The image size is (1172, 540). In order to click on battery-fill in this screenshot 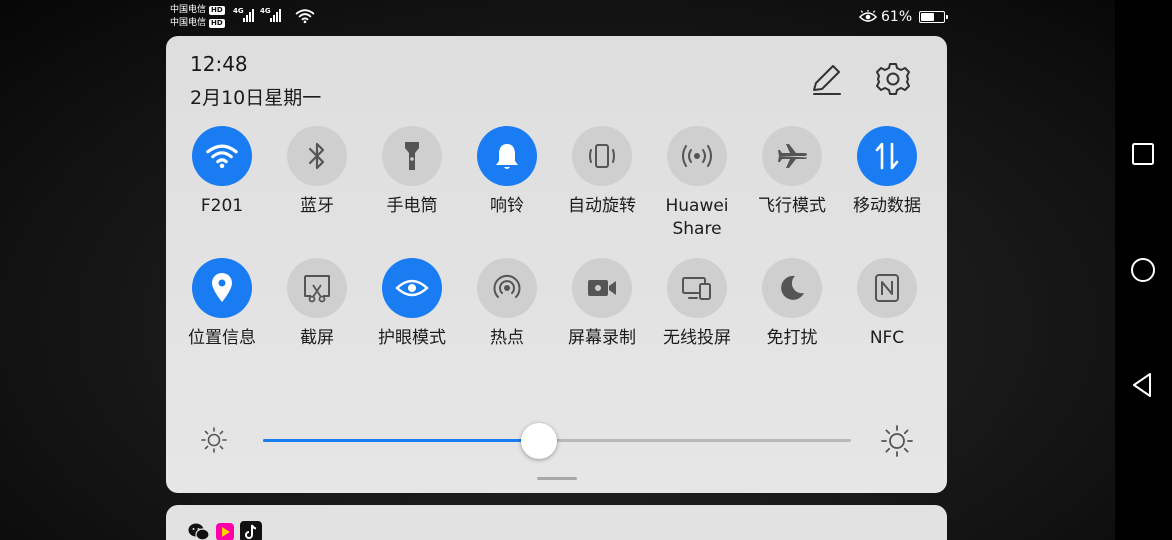, I will do `click(927, 17)`.